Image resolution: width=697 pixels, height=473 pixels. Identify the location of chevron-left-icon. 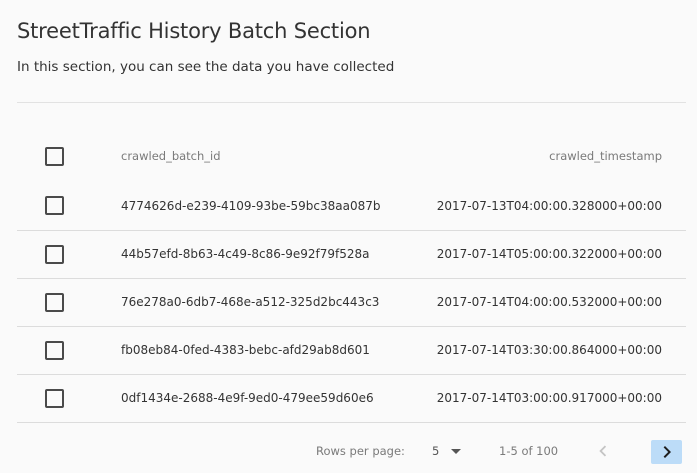
(603, 451).